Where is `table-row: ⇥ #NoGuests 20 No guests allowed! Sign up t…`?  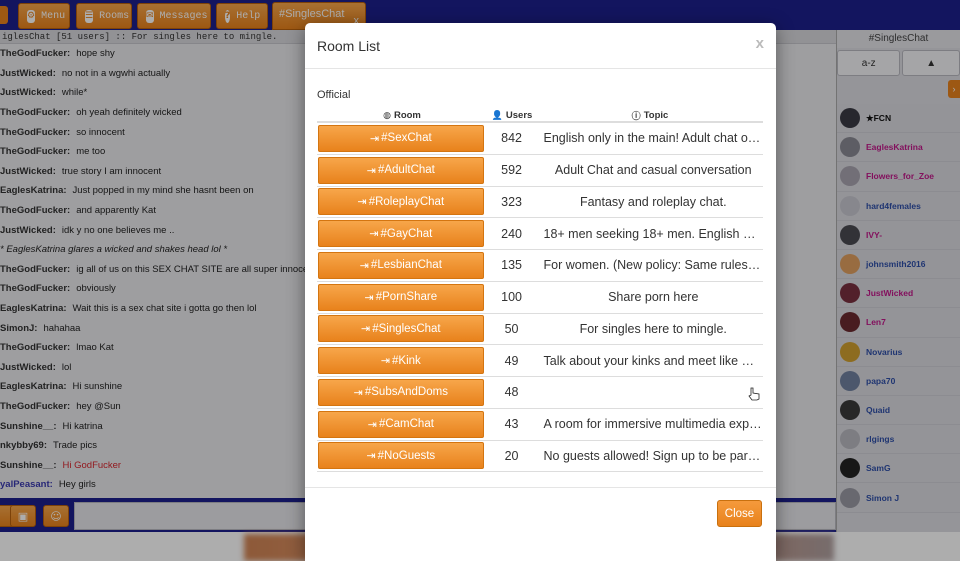 table-row: ⇥ #NoGuests 20 No guests allowed! Sign up t… is located at coordinates (540, 457).